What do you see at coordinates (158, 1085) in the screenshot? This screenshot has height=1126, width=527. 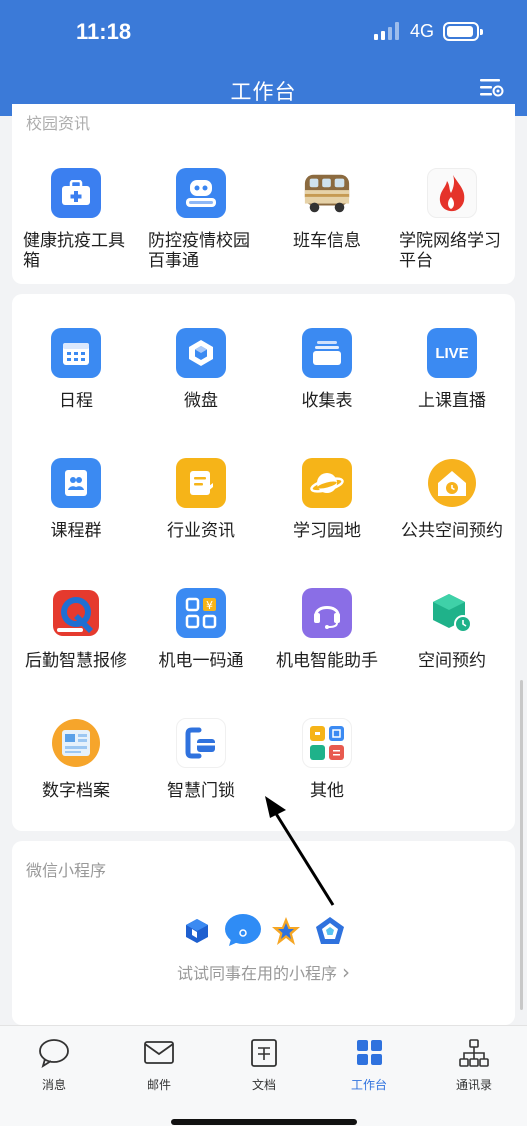 I see `tab-label: 邮件` at bounding box center [158, 1085].